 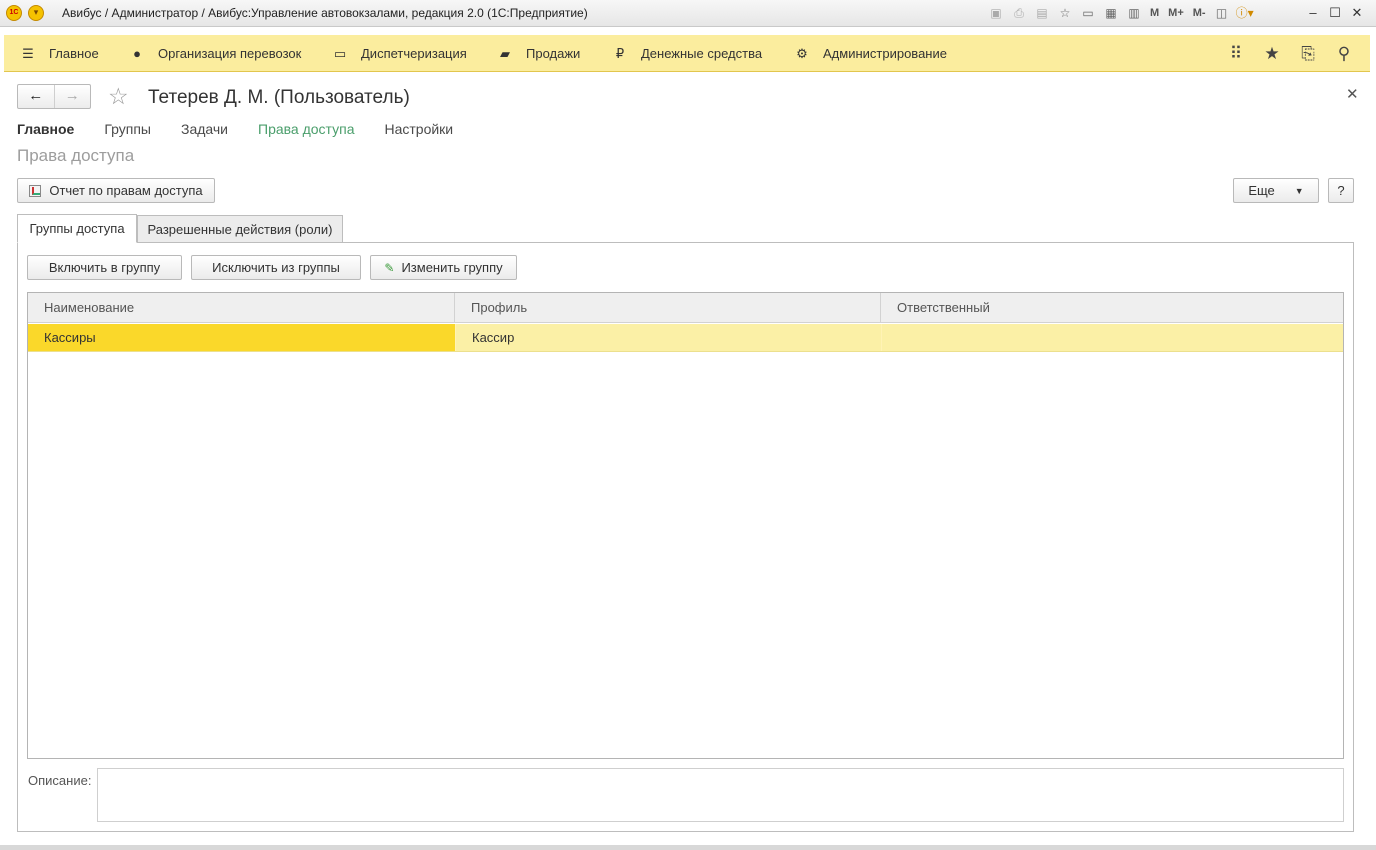 I want to click on favorites-icon: ☆, so click(x=1065, y=13).